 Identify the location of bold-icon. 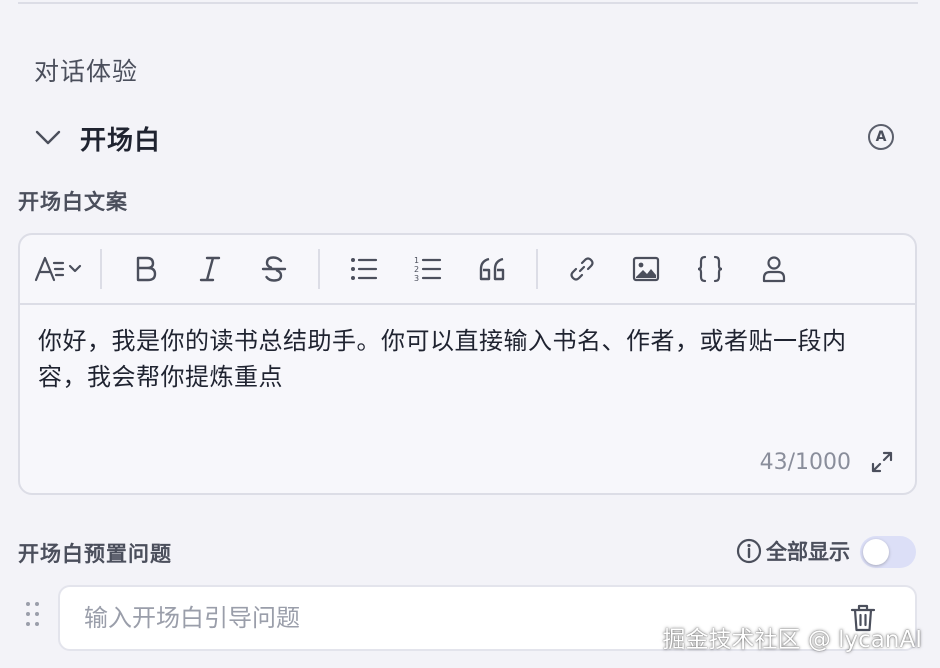
(146, 269).